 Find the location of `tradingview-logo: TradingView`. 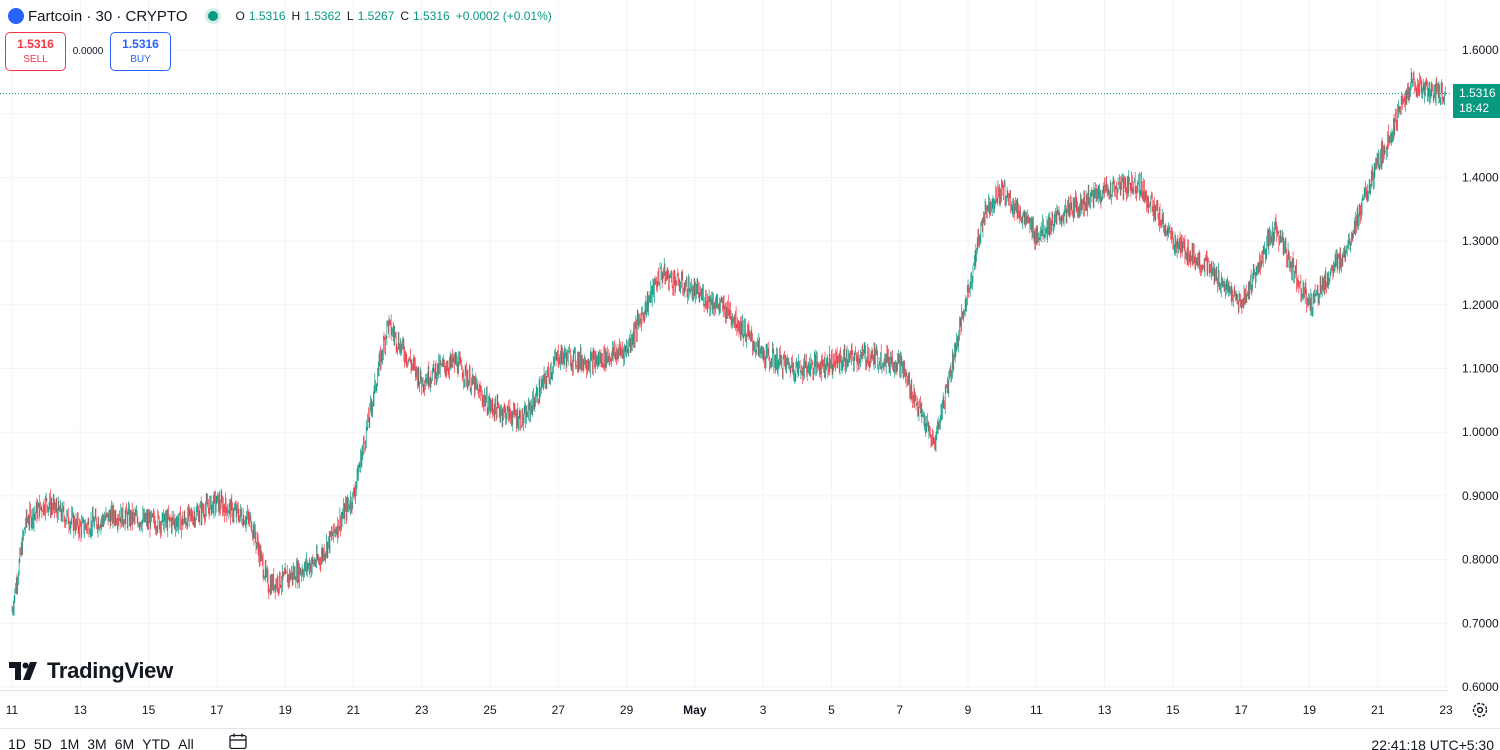

tradingview-logo: TradingView is located at coordinates (91, 671).